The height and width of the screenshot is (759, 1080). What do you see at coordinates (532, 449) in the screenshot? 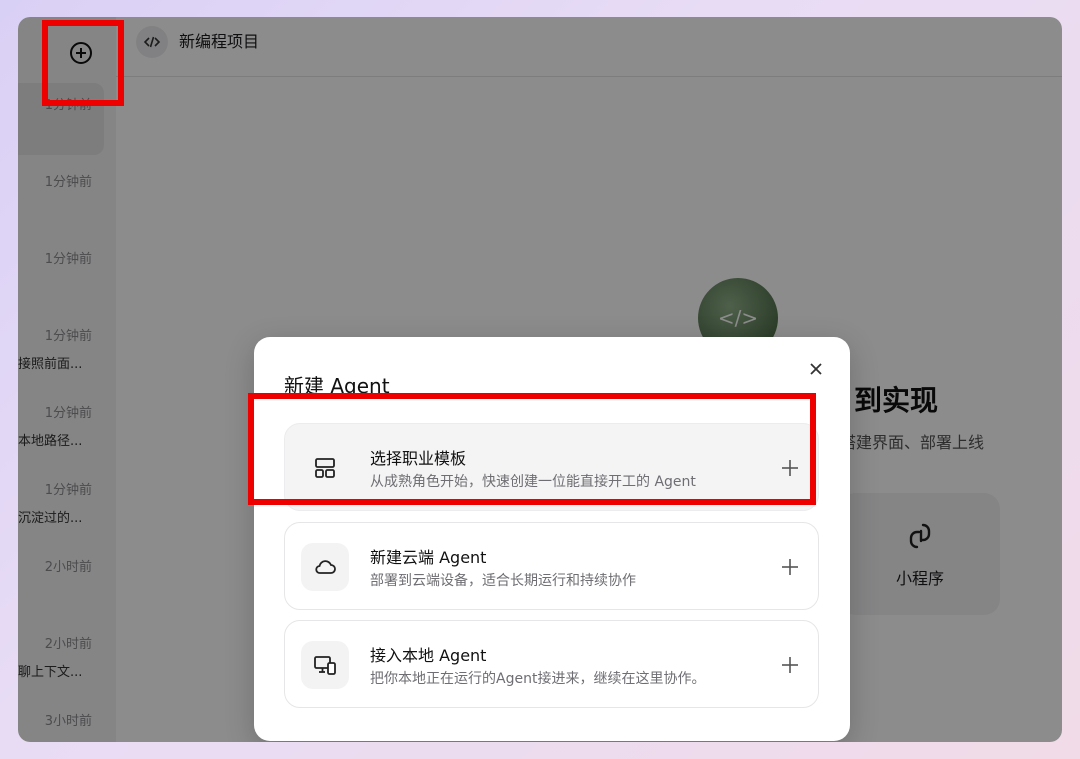
I see `highlight-template-option` at bounding box center [532, 449].